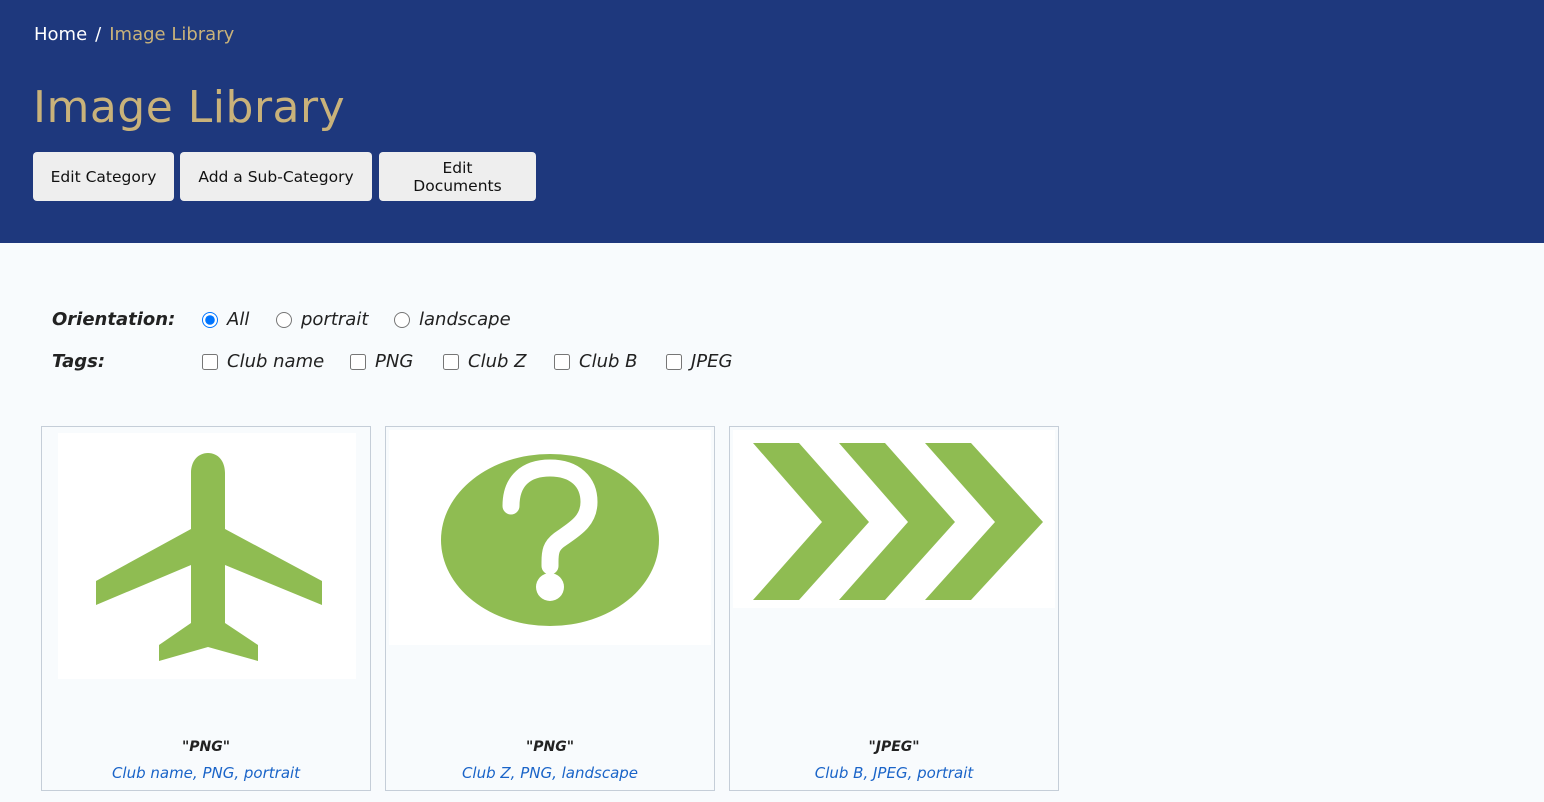 Image resolution: width=1544 pixels, height=802 pixels. I want to click on tag-option-club-z: Club Z, so click(484, 361).